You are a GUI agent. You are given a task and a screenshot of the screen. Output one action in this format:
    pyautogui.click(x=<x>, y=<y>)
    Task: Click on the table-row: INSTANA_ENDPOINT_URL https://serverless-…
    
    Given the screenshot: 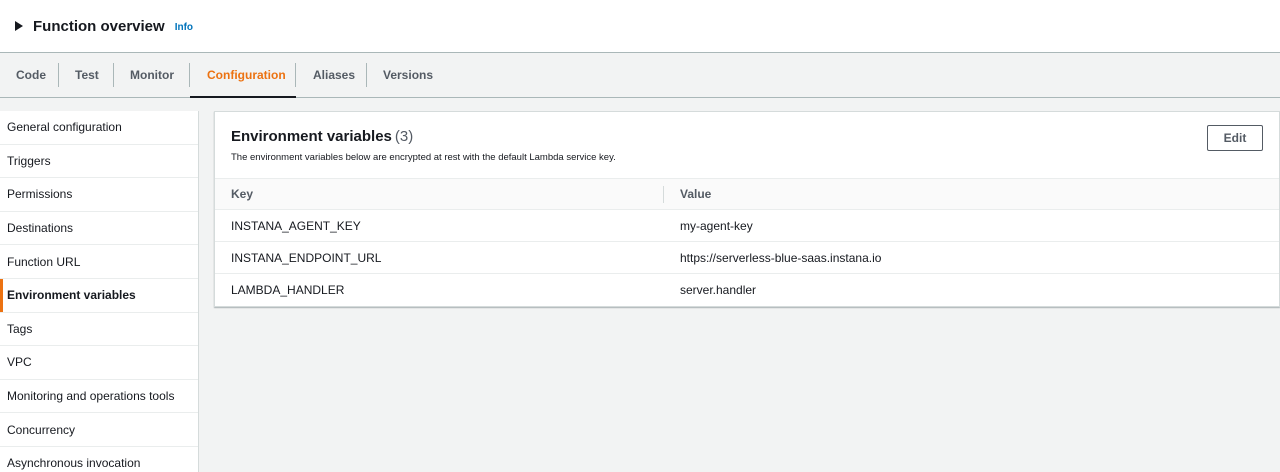 What is the action you would take?
    pyautogui.click(x=747, y=257)
    